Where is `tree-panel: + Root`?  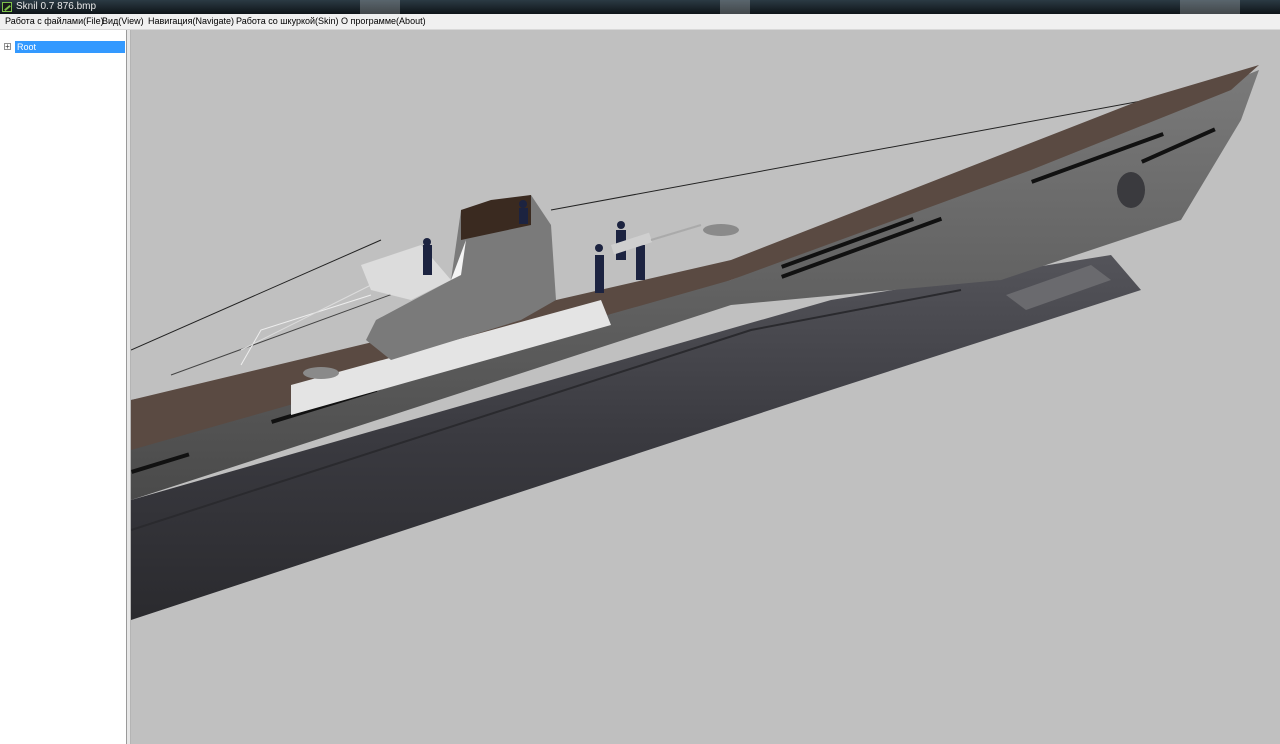 tree-panel: + Root is located at coordinates (63, 387).